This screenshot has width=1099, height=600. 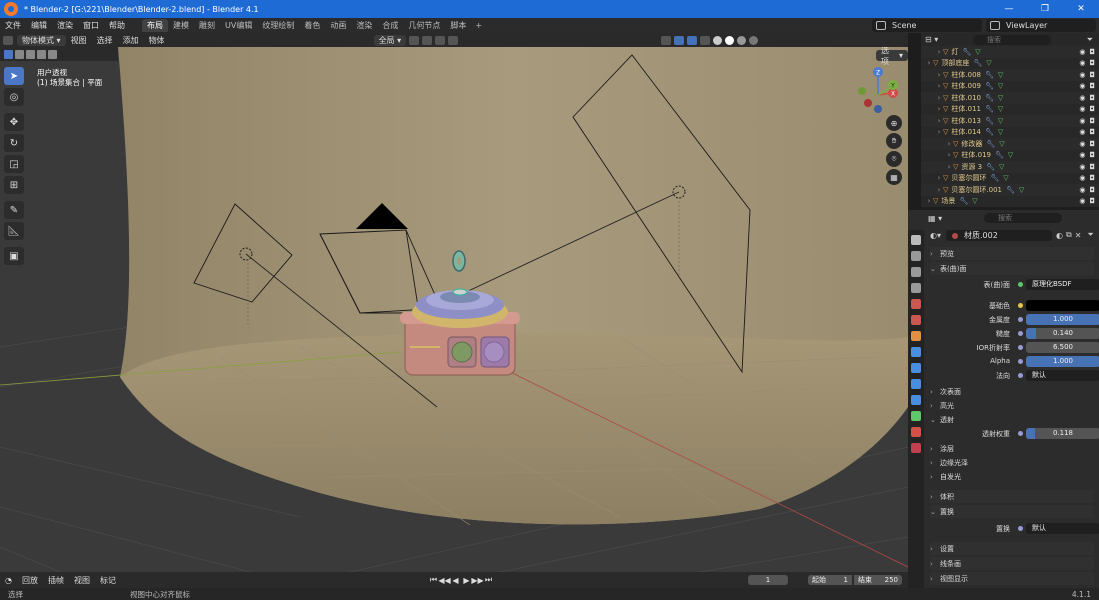 I want to click on outliner-row: › ▽ 资源 3 🔧︎ ▽ ◉ ◘, so click(x=1010, y=167).